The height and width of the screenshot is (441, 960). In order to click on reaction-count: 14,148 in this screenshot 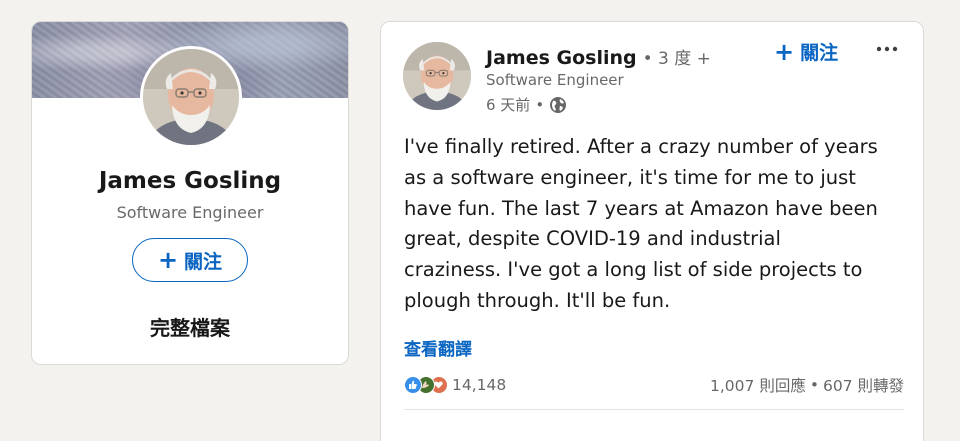, I will do `click(479, 385)`.